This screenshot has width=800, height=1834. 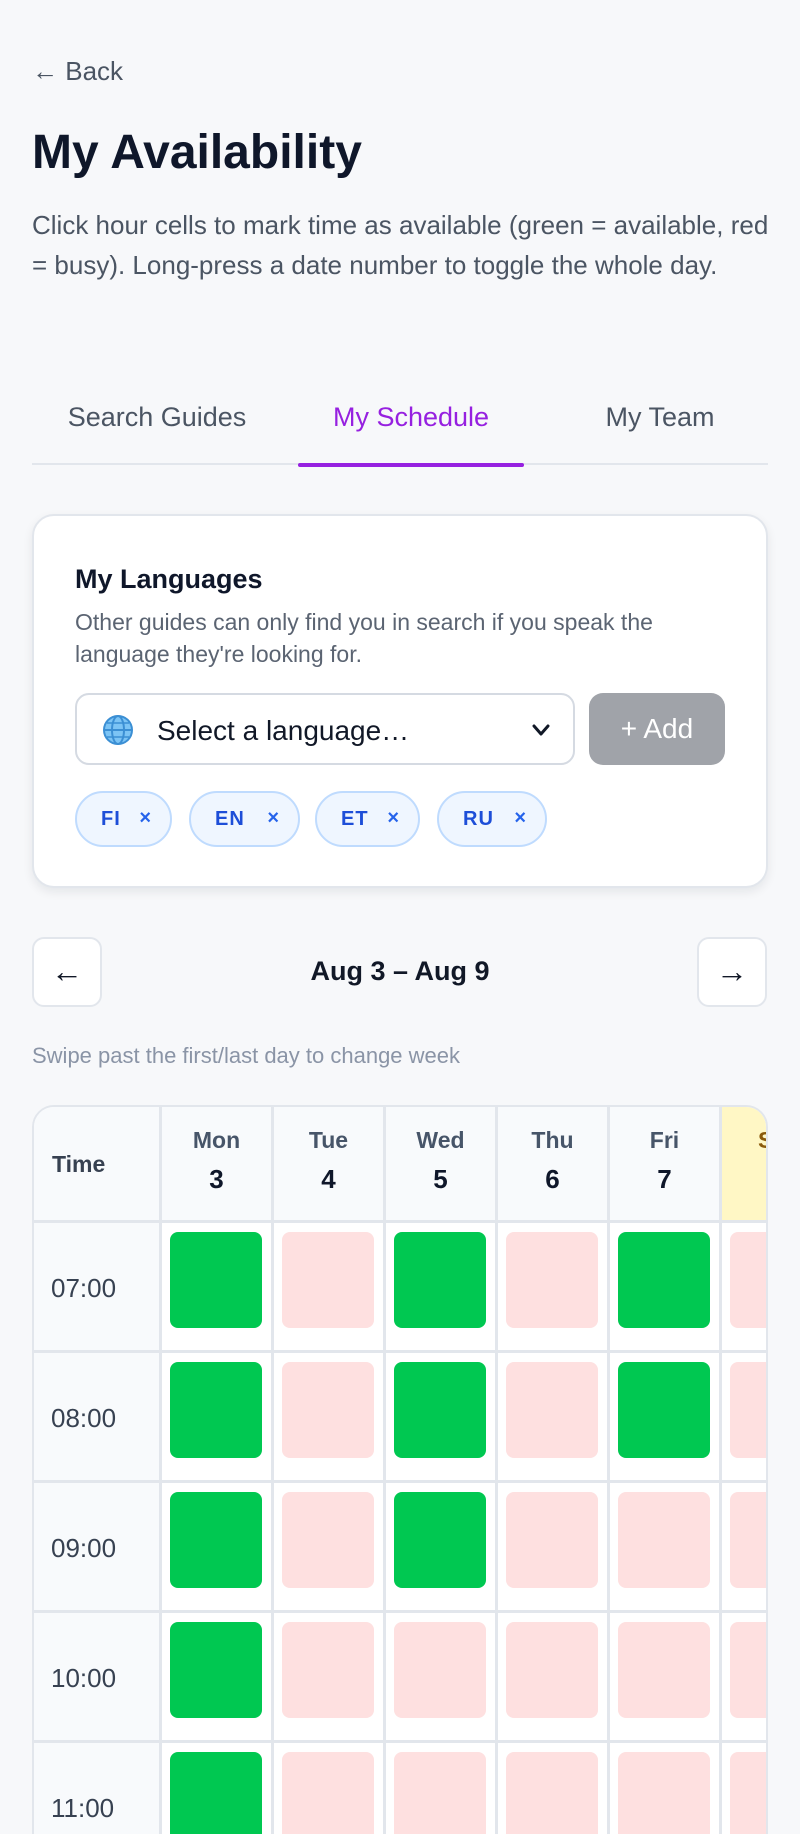 What do you see at coordinates (216, 1179) in the screenshot?
I see `day-date-number: 3` at bounding box center [216, 1179].